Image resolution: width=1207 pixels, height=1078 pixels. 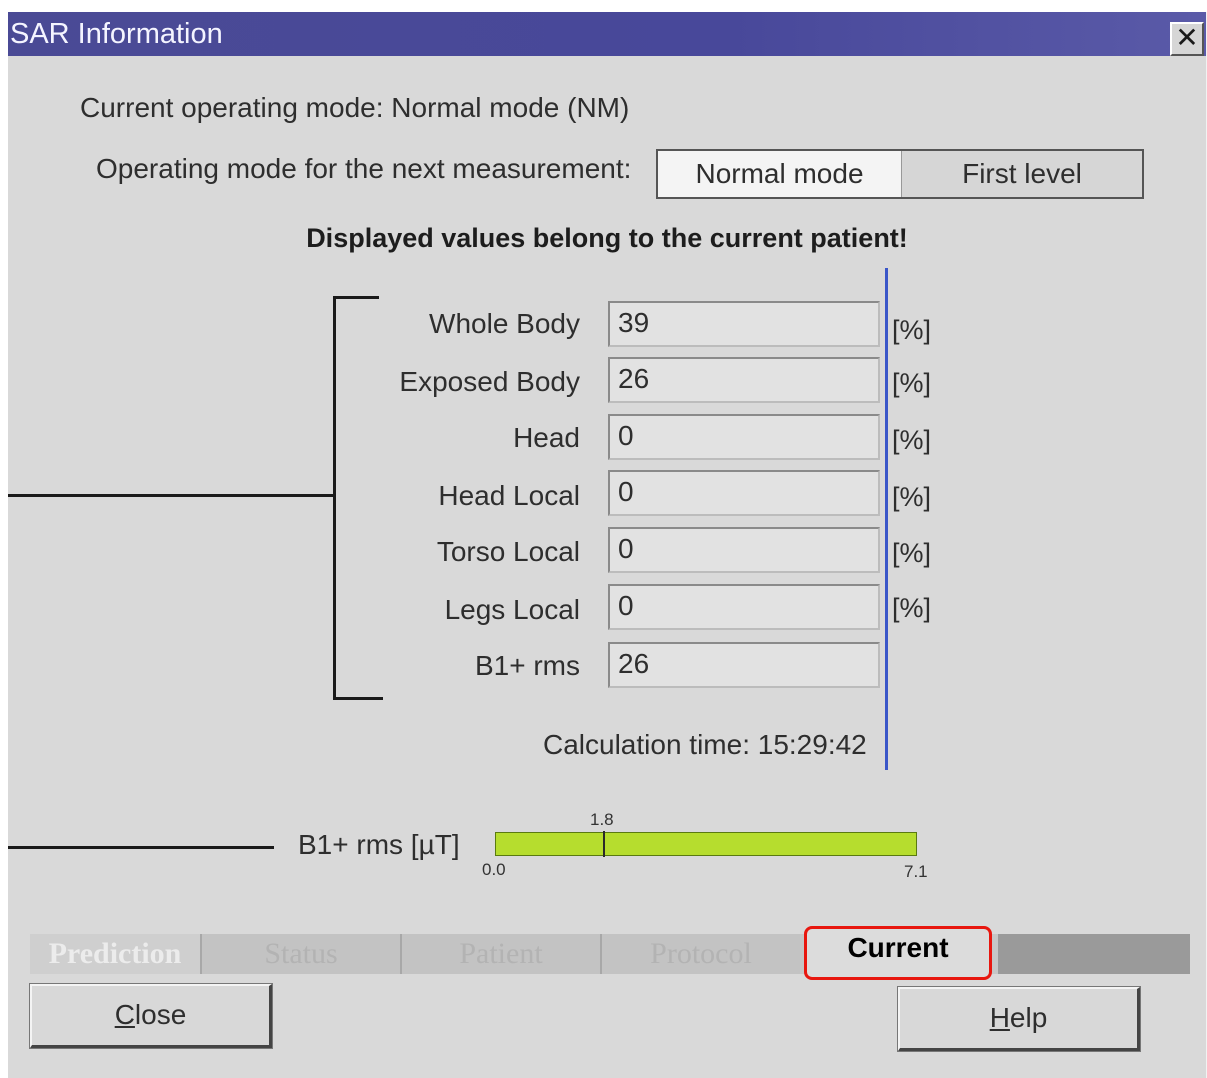 What do you see at coordinates (744, 493) in the screenshot?
I see `head-local-field: 0` at bounding box center [744, 493].